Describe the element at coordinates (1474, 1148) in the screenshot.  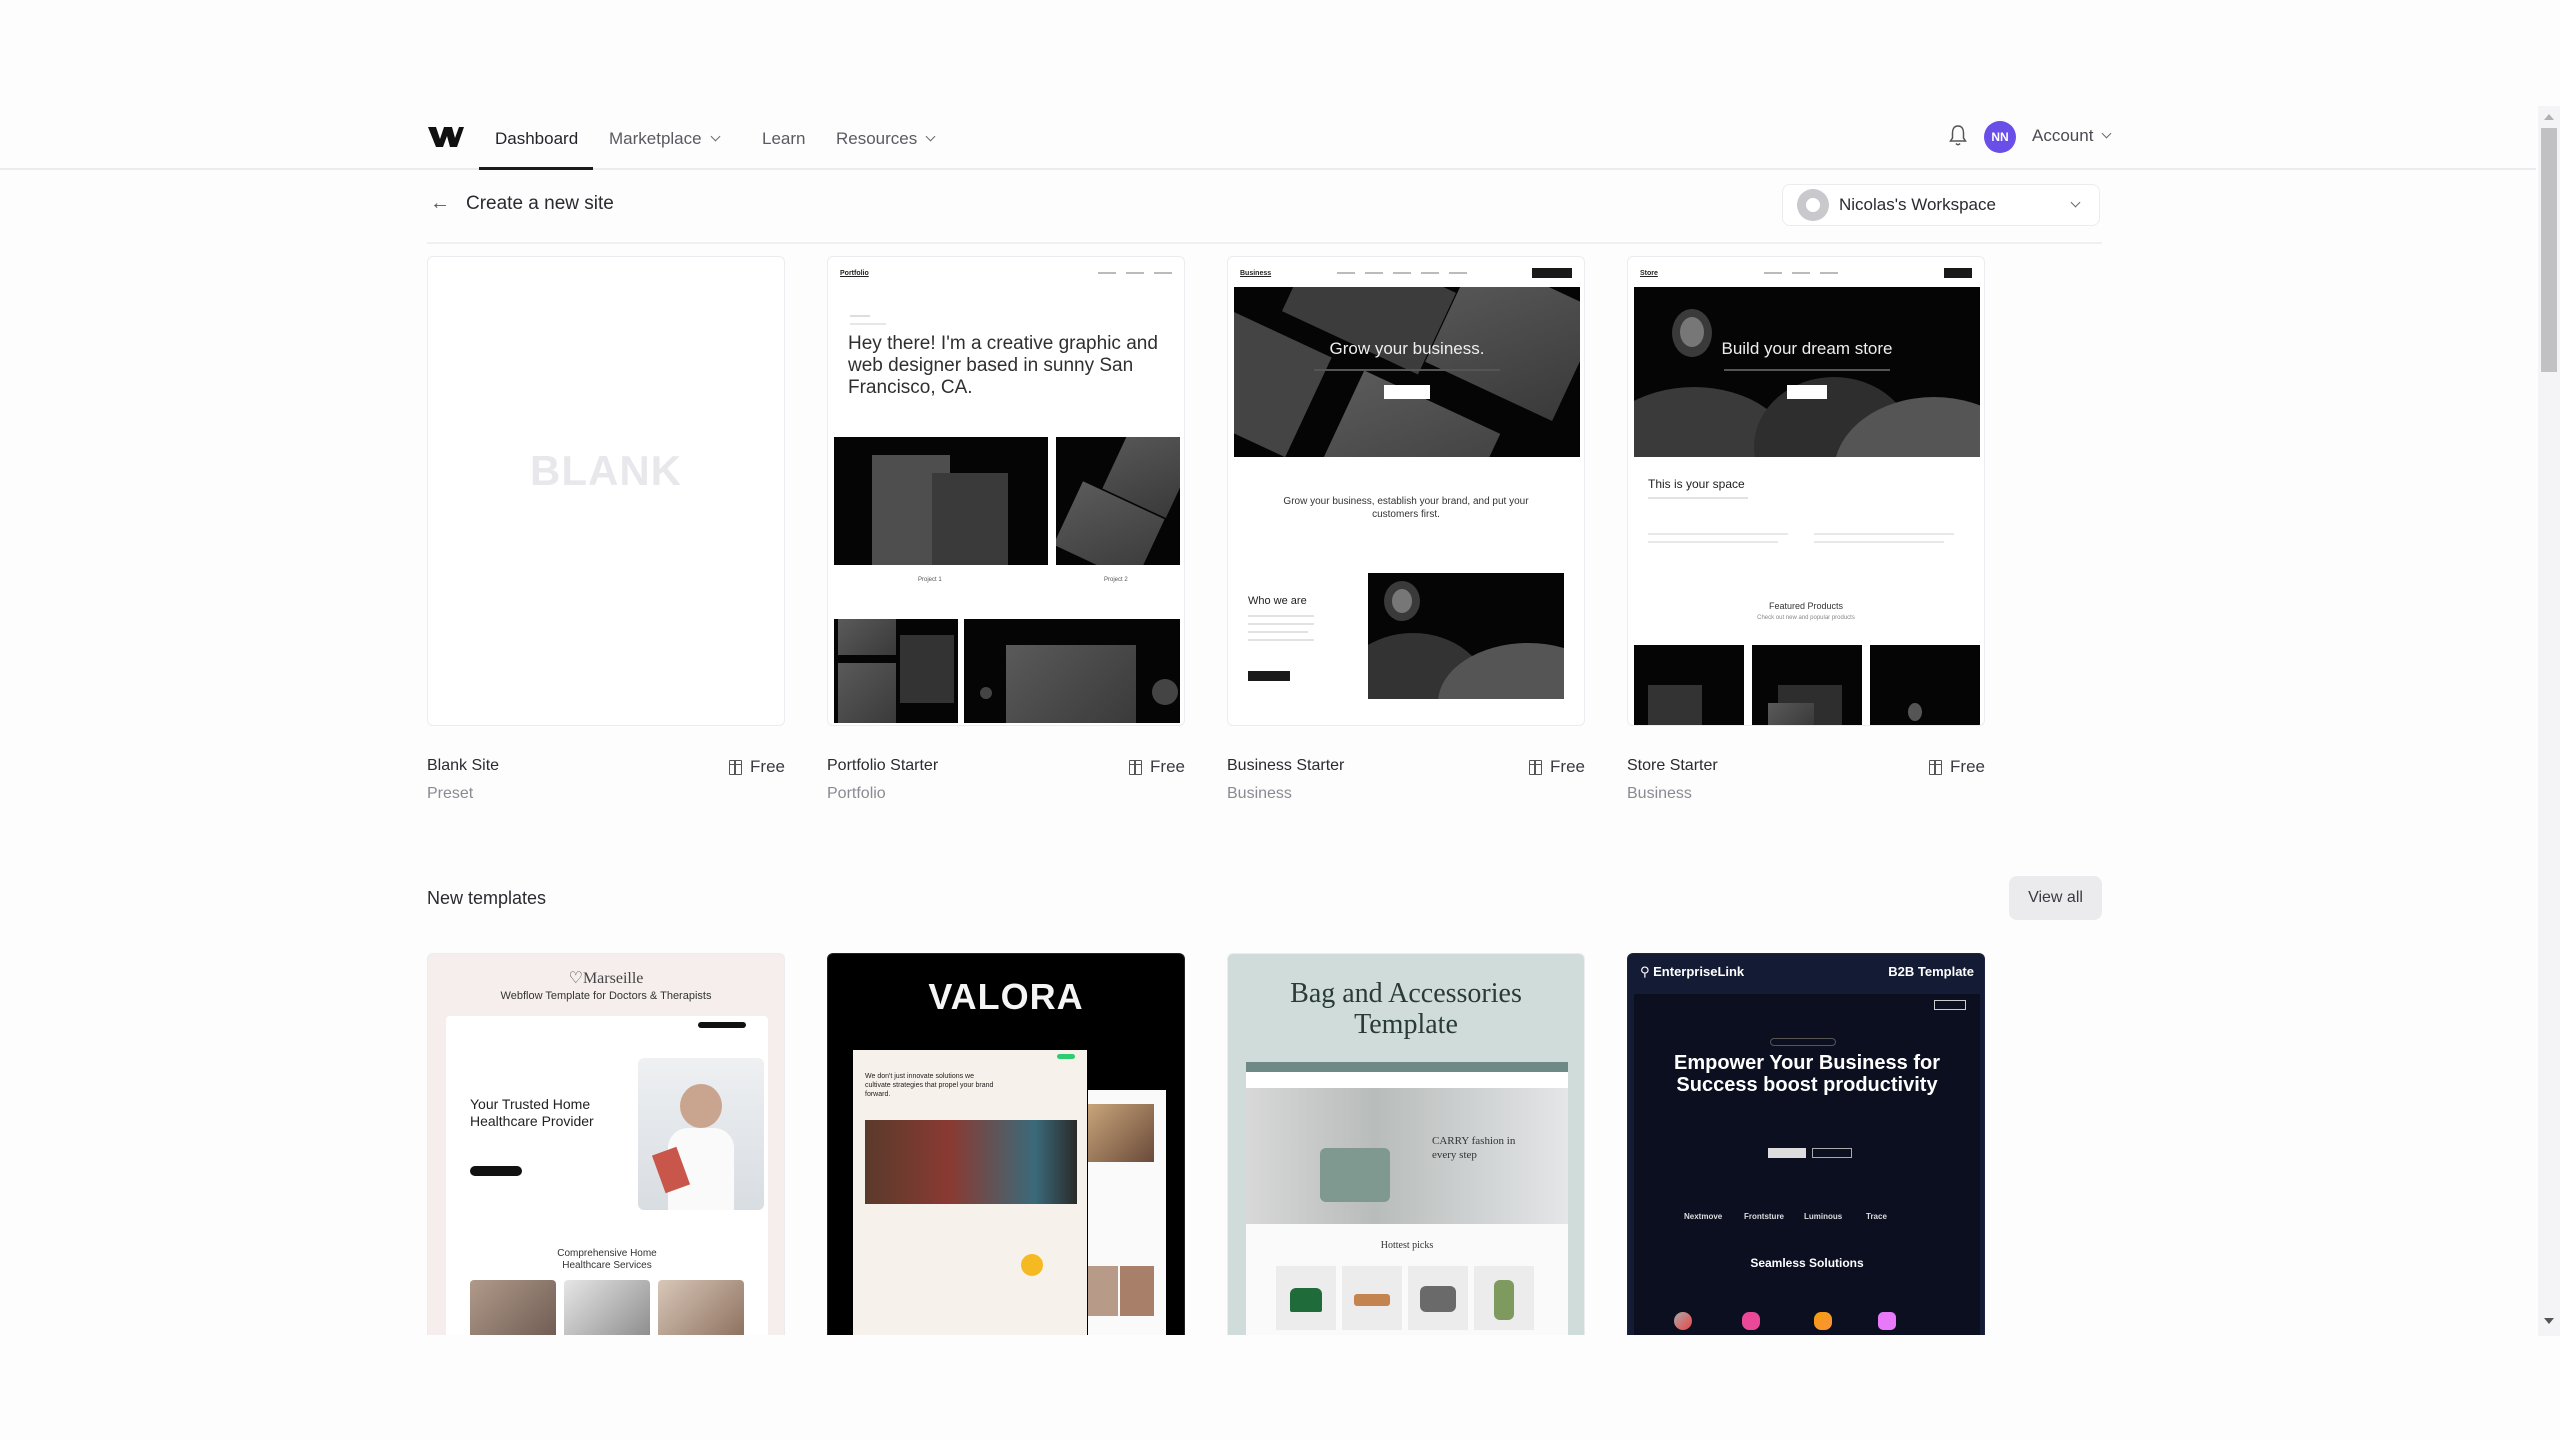
I see `template-hero-text: CARRY fashion in every step` at that location.